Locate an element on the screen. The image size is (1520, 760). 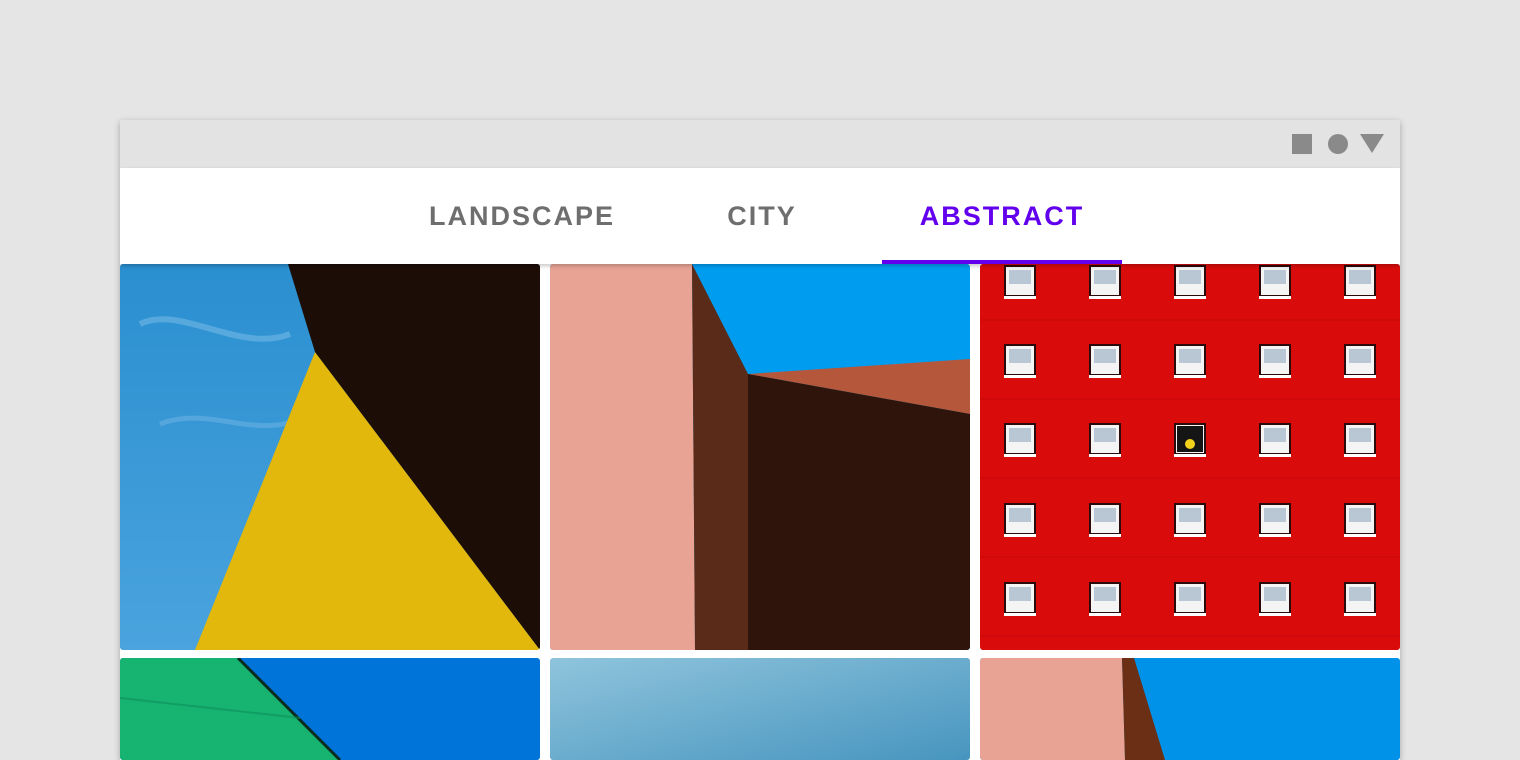
green-panel-blue-sky-photo is located at coordinates (330, 709).